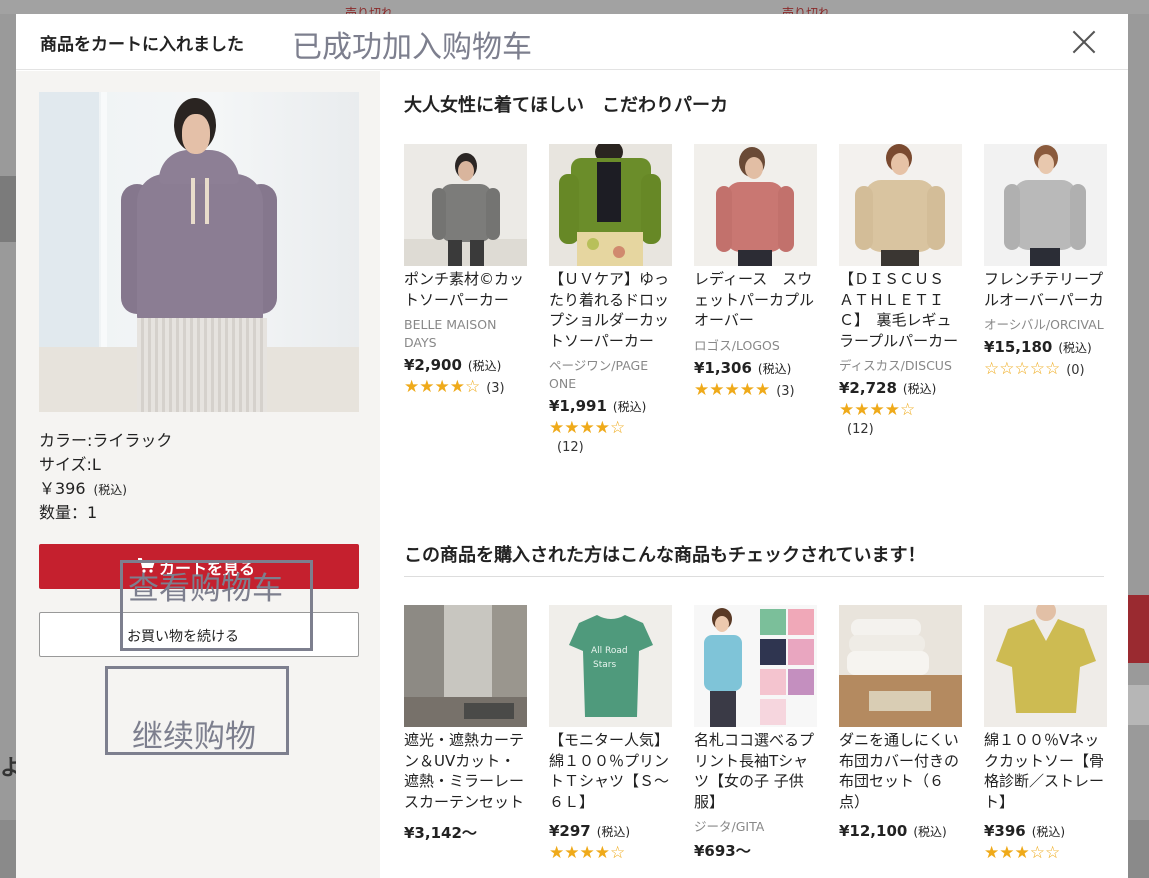 The height and width of the screenshot is (878, 1149). I want to click on product-brand: ロゴス/LOGOS, so click(737, 345).